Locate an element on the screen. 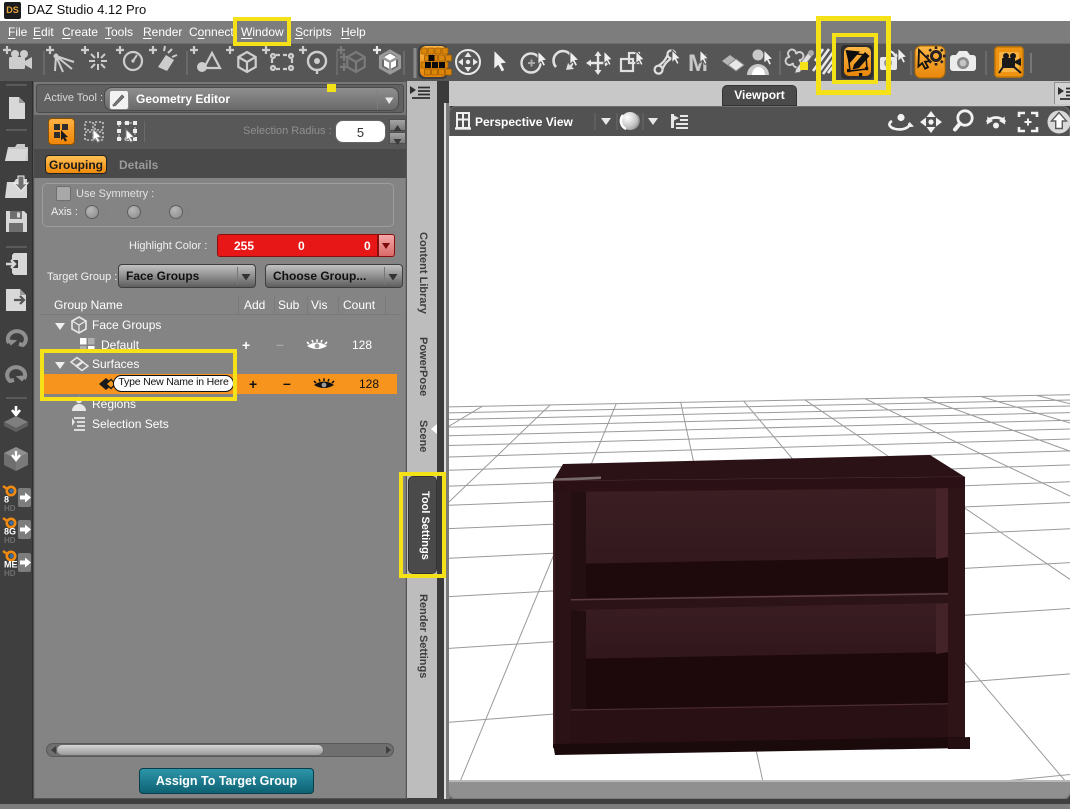 The height and width of the screenshot is (809, 1070). svg-text: ME is located at coordinates (11, 565).